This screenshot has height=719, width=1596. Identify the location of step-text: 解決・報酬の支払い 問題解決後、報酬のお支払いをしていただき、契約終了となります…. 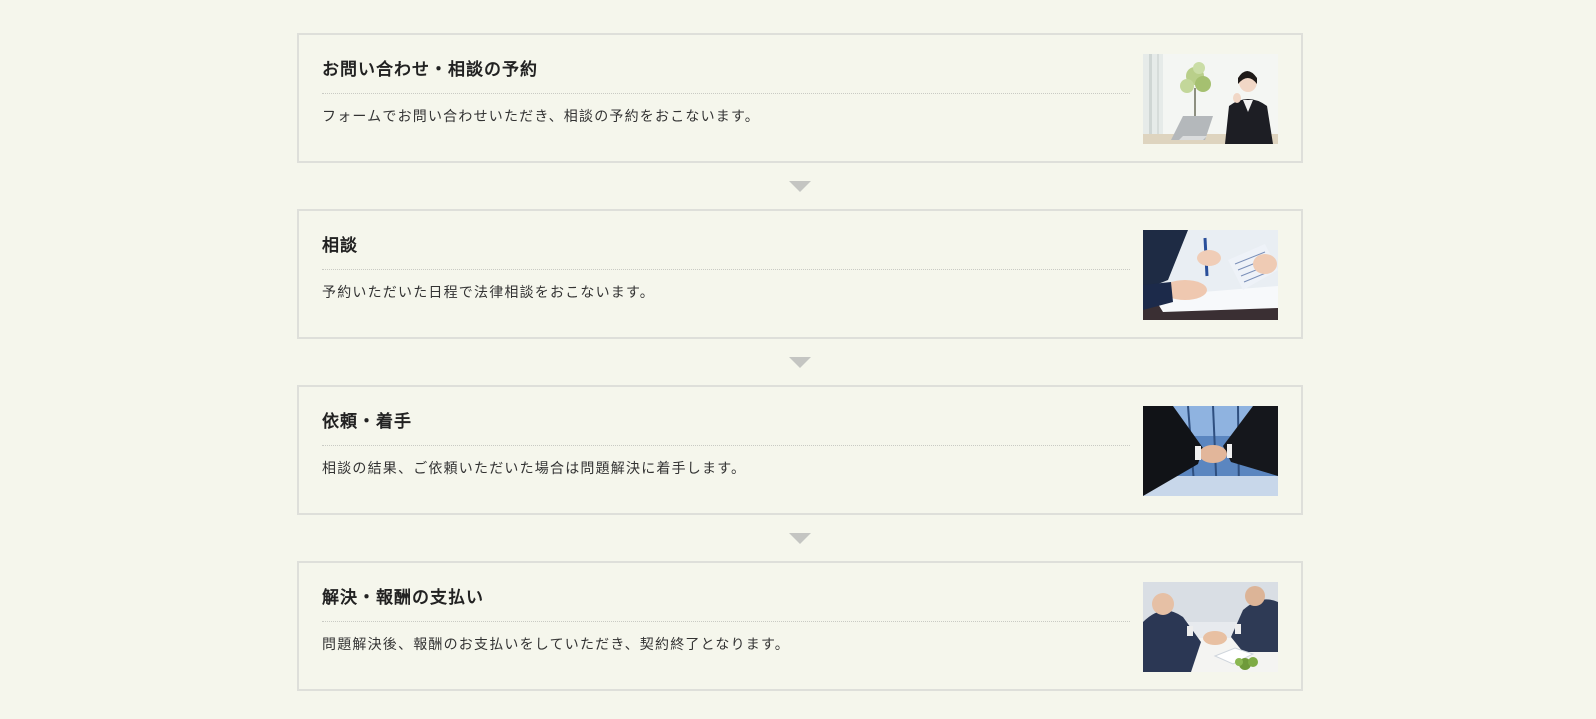
(726, 619).